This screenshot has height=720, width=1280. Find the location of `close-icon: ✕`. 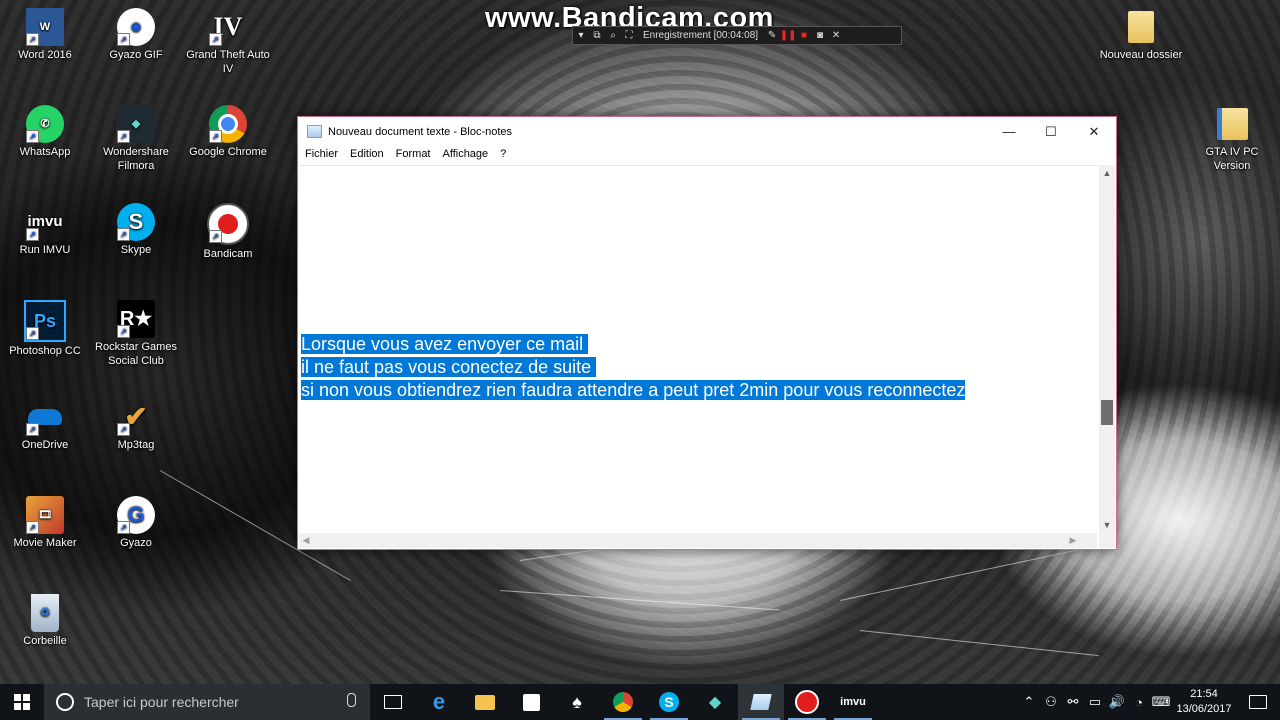

close-icon: ✕ is located at coordinates (836, 36).